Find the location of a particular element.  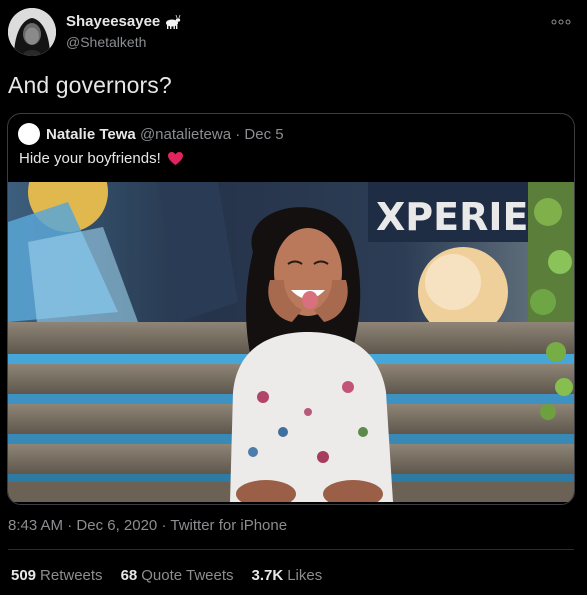

tweet-text: And governors? is located at coordinates (90, 85).